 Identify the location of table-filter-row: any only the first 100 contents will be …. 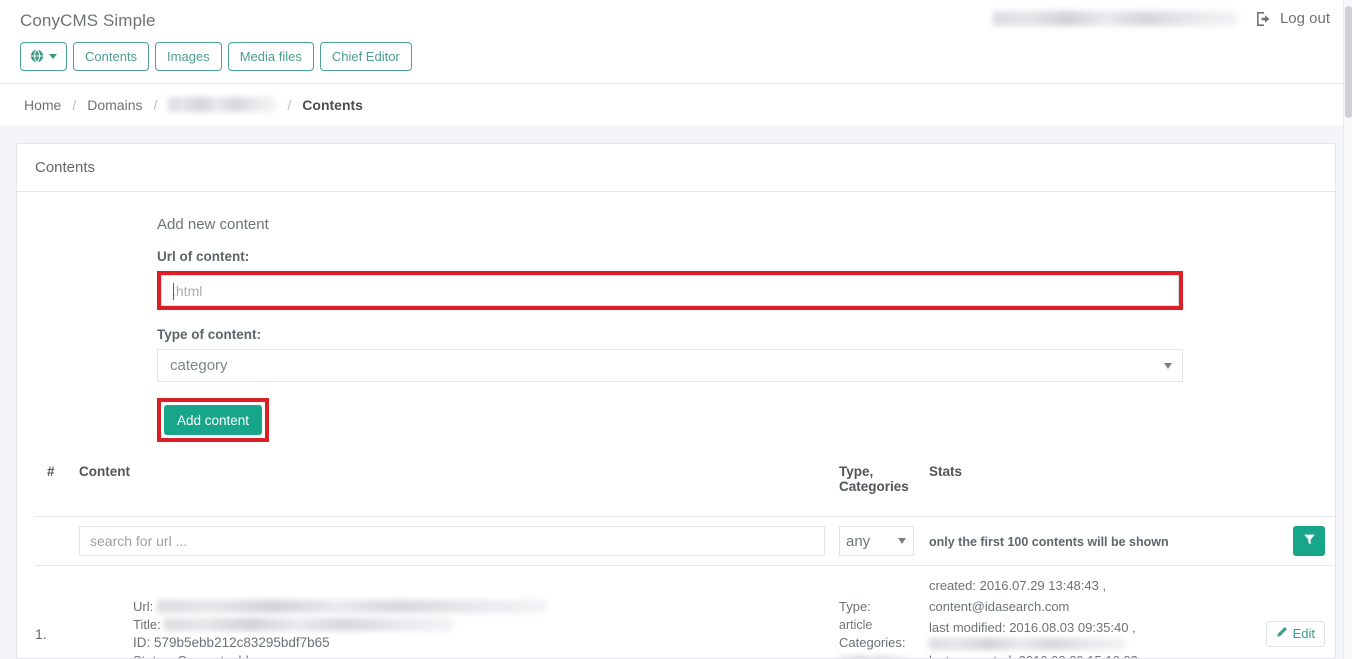
(685, 541).